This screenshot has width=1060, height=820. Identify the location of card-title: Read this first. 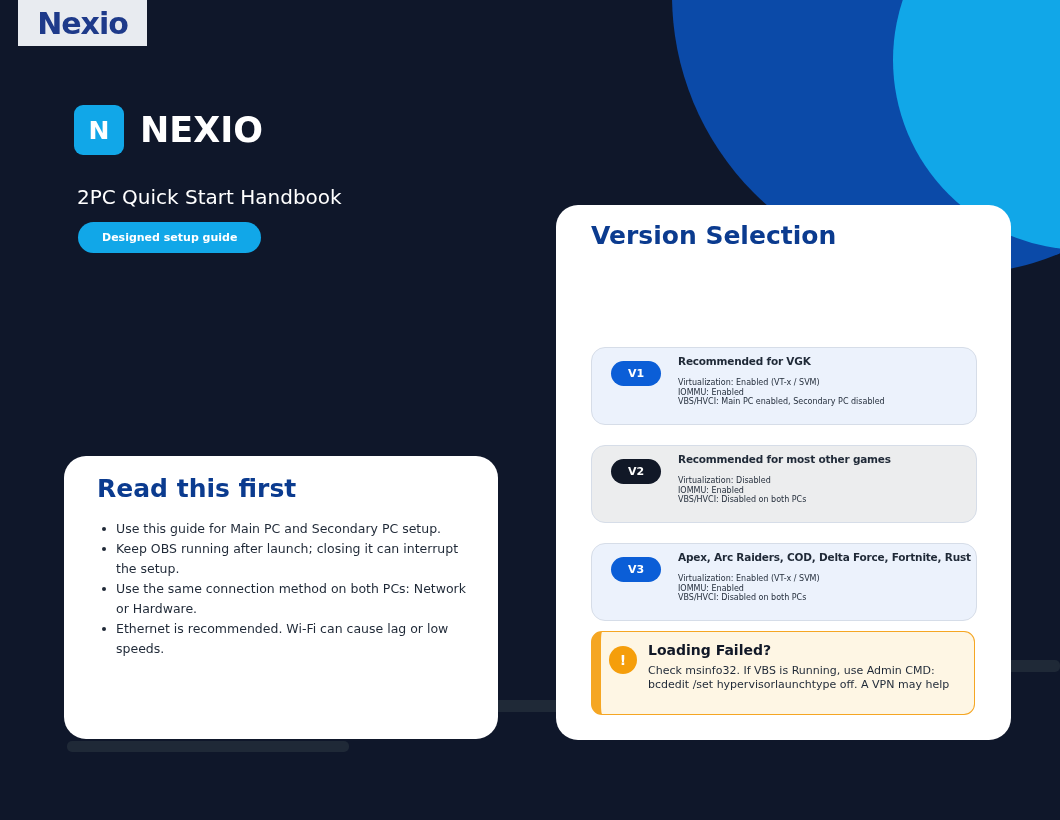
(197, 488).